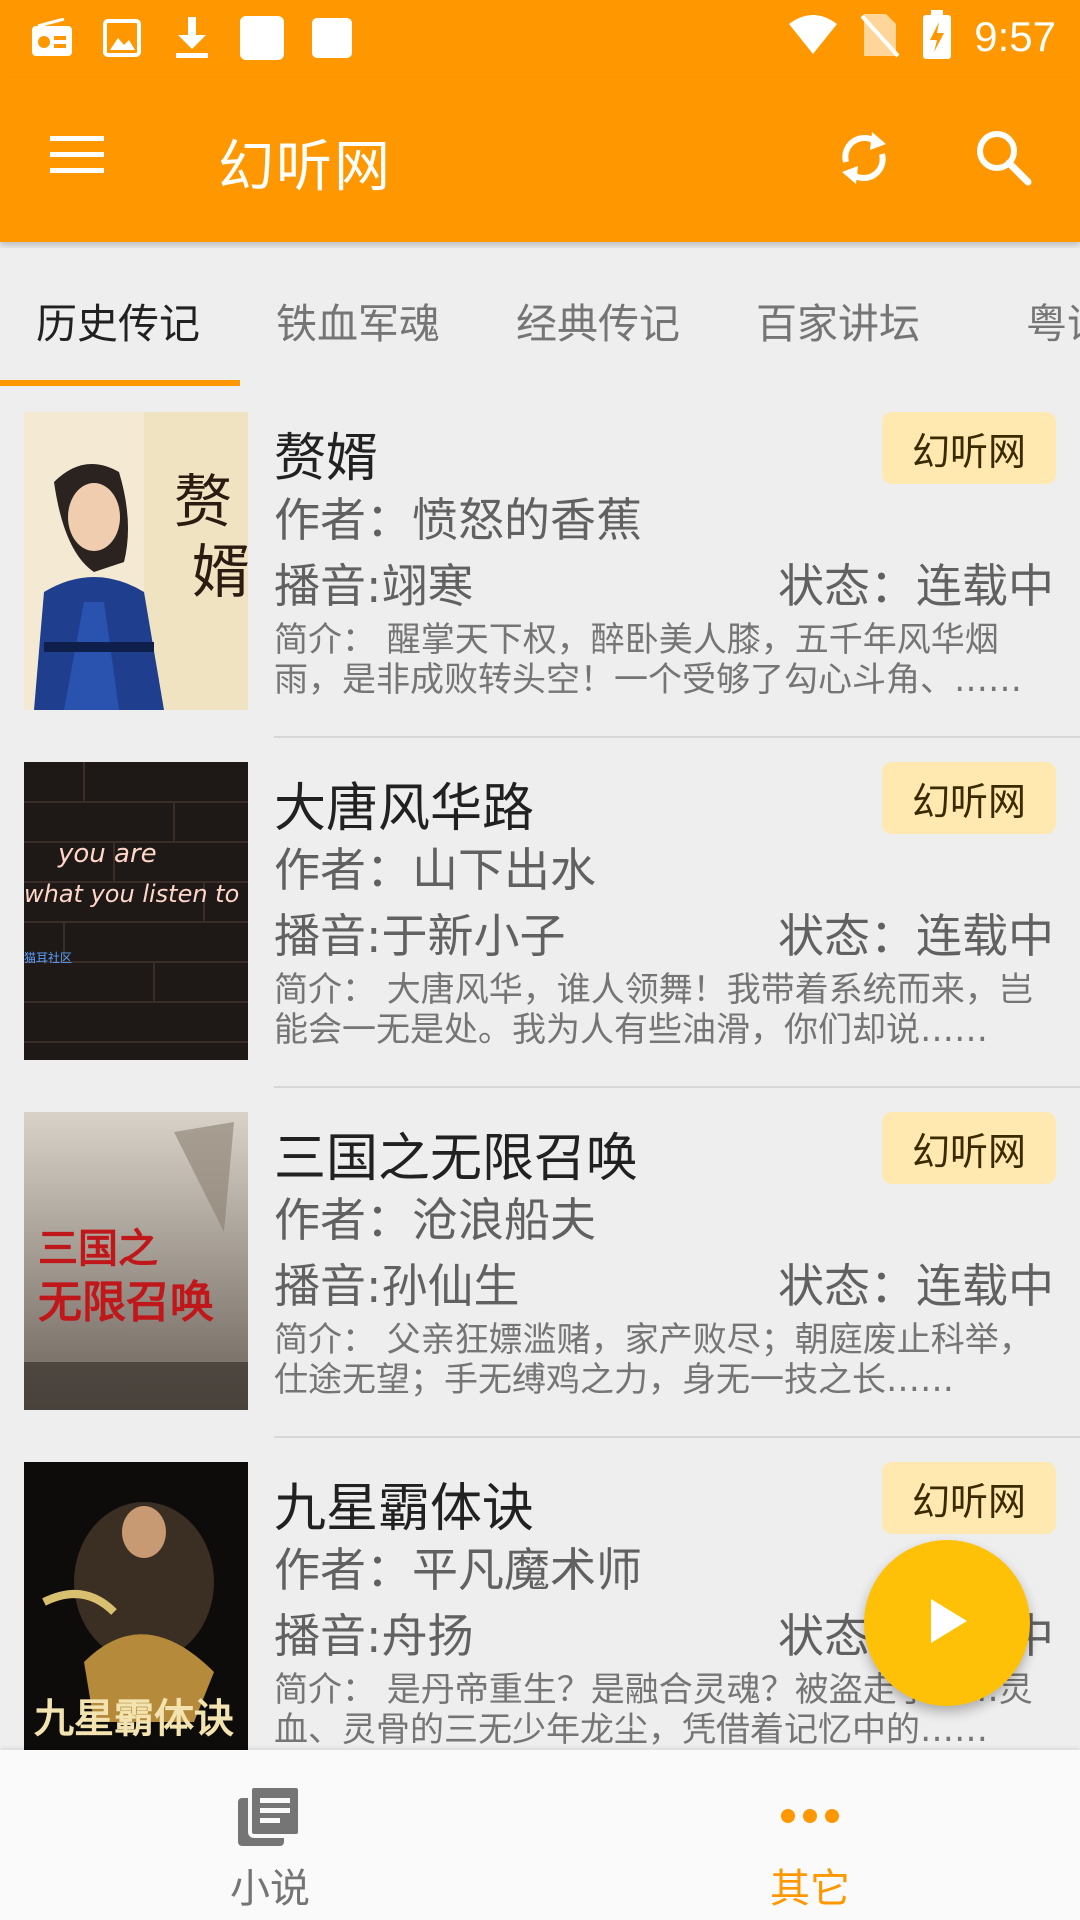 This screenshot has height=1920, width=1080. I want to click on play-fab-button, so click(947, 1623).